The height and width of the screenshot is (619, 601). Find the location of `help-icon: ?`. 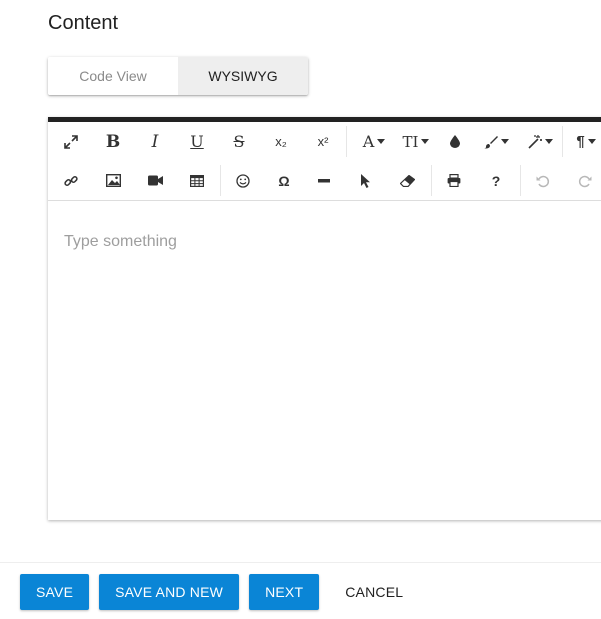

help-icon: ? is located at coordinates (496, 180).